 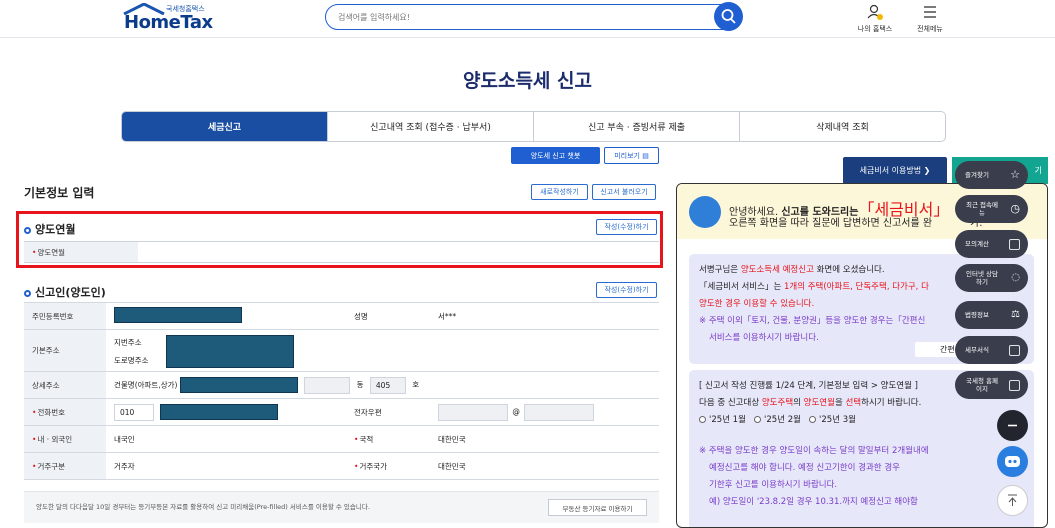 What do you see at coordinates (398, 252) in the screenshot?
I see `transfer-month-value` at bounding box center [398, 252].